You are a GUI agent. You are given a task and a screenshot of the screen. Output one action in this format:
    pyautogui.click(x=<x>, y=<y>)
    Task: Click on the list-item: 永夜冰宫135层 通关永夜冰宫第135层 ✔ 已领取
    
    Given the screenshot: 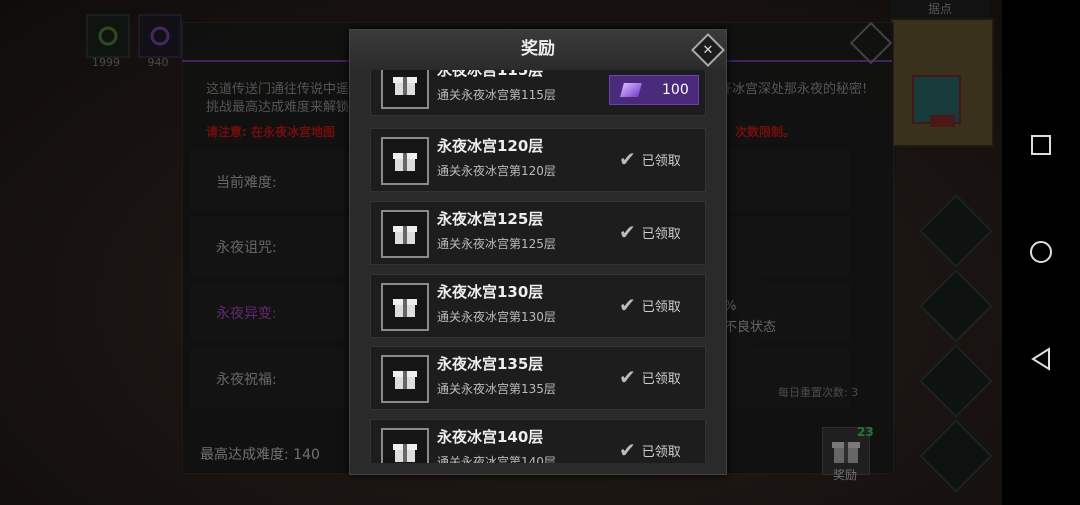 What is the action you would take?
    pyautogui.click(x=538, y=378)
    